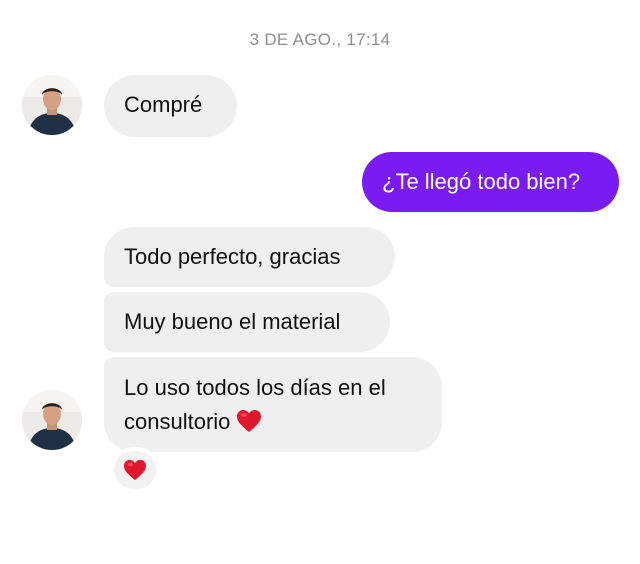 The width and height of the screenshot is (640, 564). Describe the element at coordinates (273, 422) in the screenshot. I see `message-text-line-with-emoji: consultorio` at that location.